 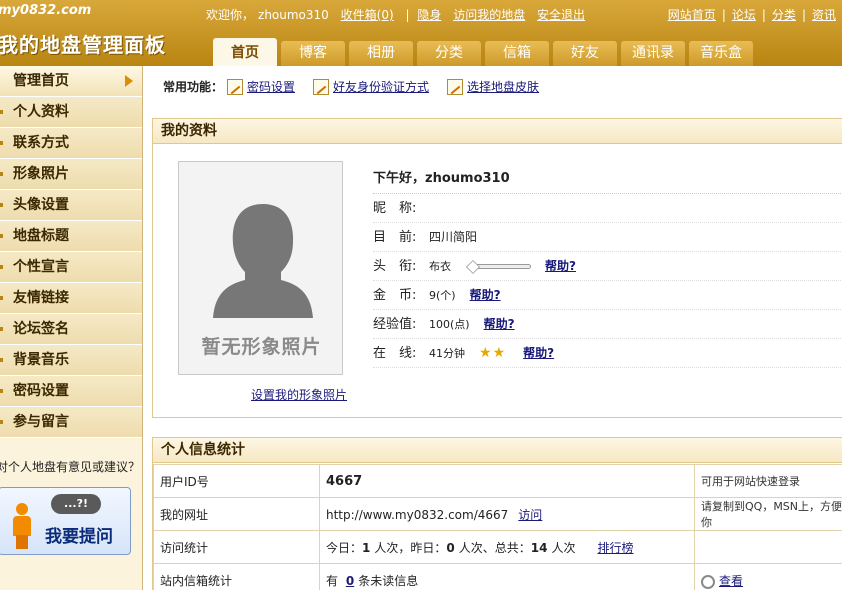 I want to click on sidebar-item-manage-home: 管理首页, so click(x=71, y=81).